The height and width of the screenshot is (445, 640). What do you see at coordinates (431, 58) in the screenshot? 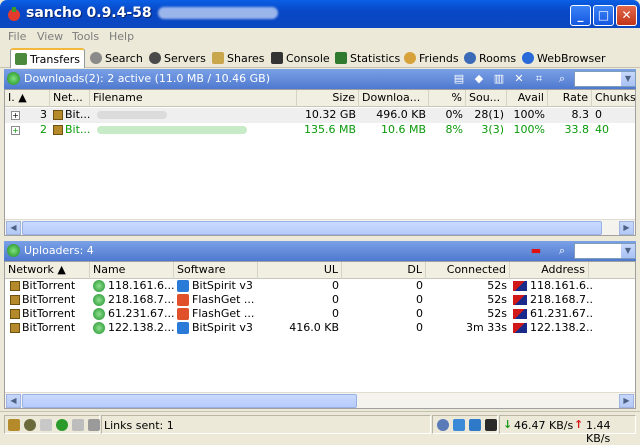
I see `tab-friends: Friends` at bounding box center [431, 58].